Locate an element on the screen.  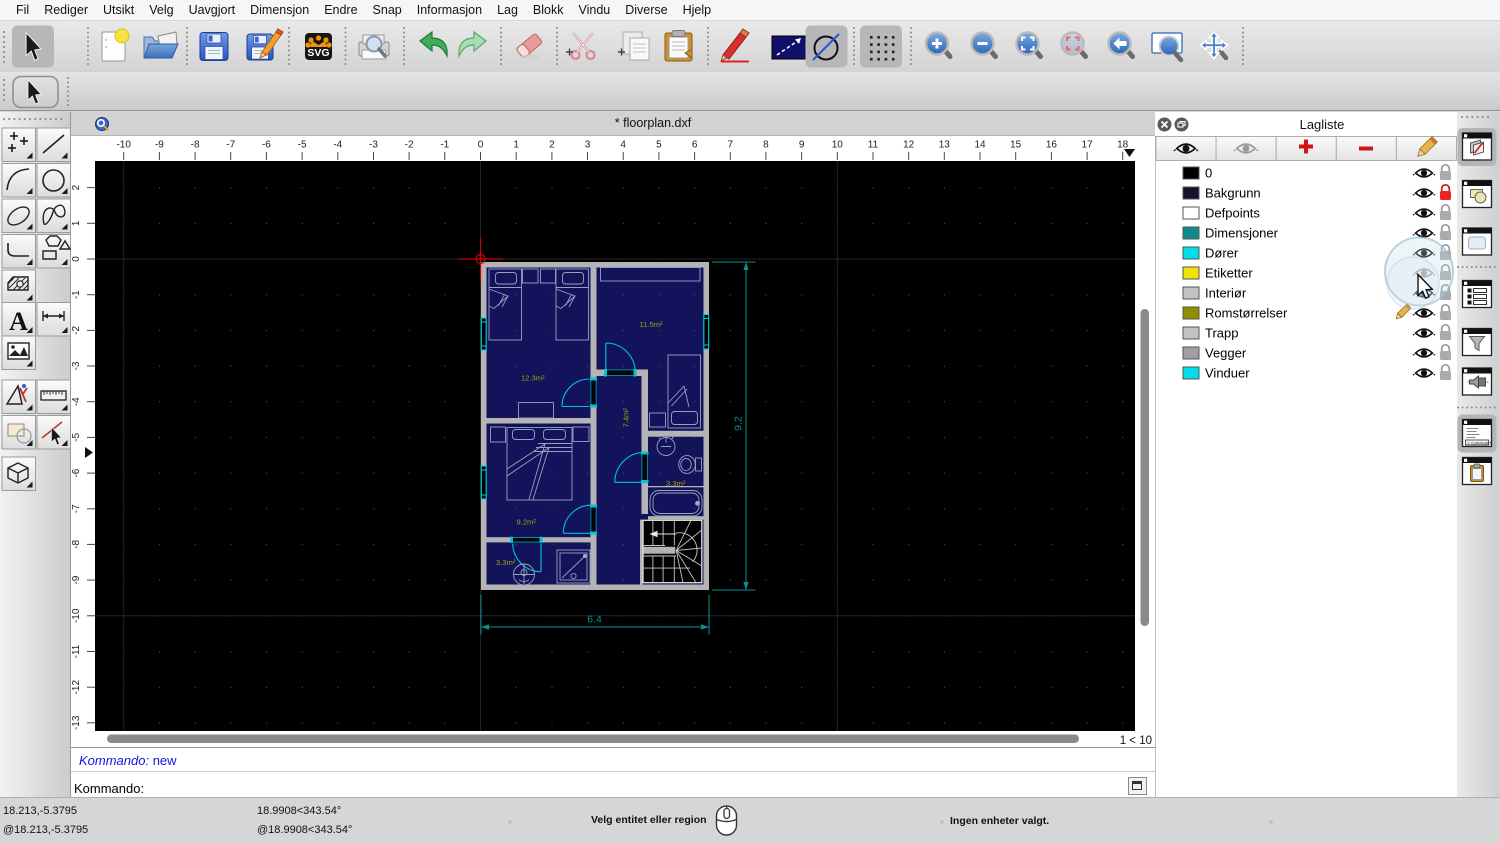
svg-text: 1 < 10 is located at coordinates (1136, 741).